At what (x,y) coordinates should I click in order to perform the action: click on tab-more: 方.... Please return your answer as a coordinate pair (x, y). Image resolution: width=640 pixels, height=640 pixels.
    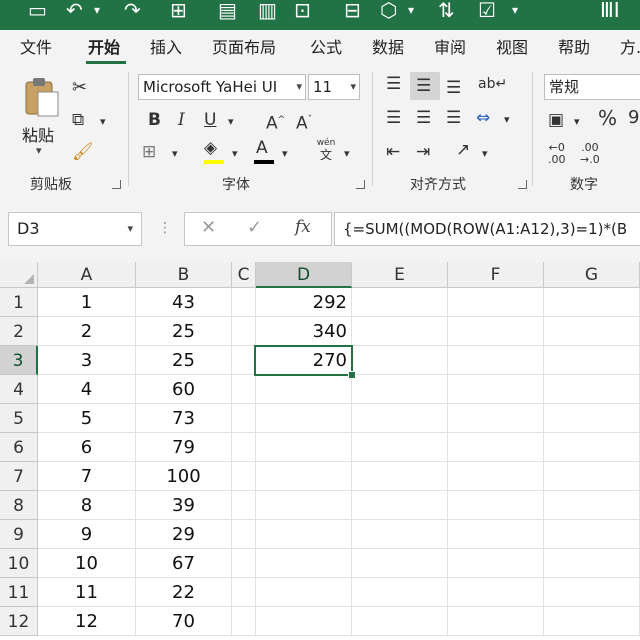
    Looking at the image, I should click on (630, 48).